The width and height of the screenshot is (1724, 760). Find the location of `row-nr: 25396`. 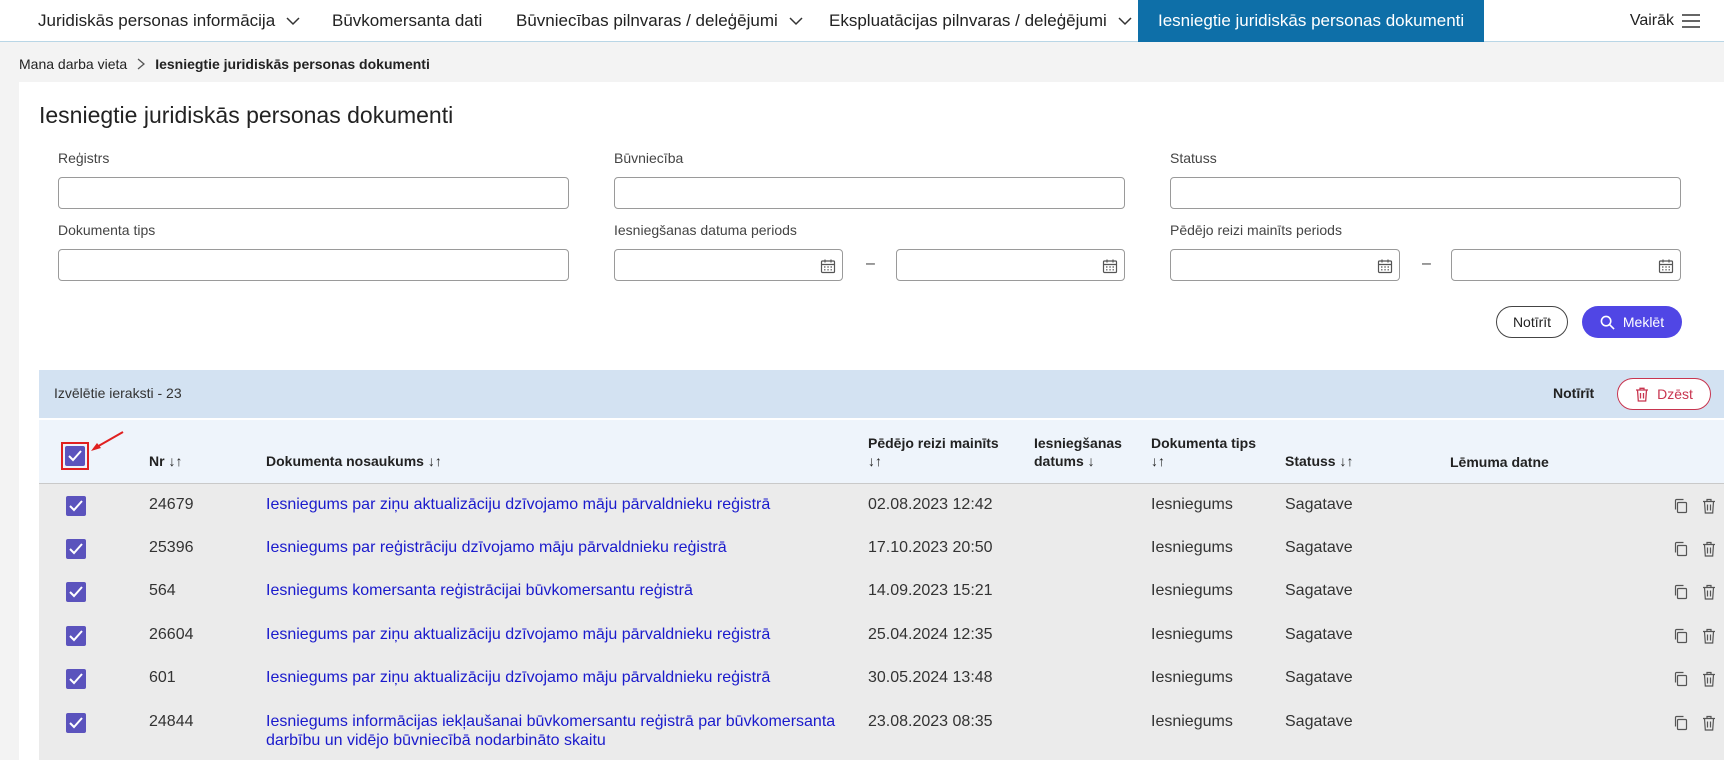

row-nr: 25396 is located at coordinates (171, 547).